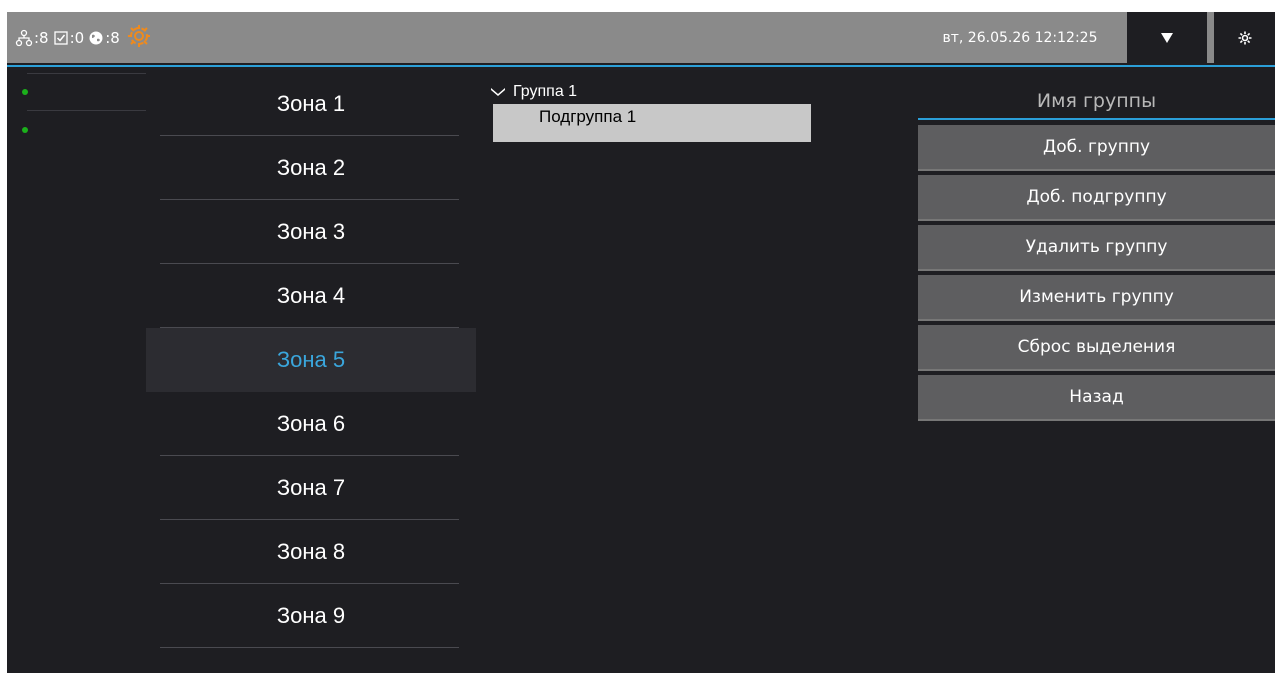 The width and height of the screenshot is (1282, 684). I want to click on zone-label: Зона 8, so click(311, 551).